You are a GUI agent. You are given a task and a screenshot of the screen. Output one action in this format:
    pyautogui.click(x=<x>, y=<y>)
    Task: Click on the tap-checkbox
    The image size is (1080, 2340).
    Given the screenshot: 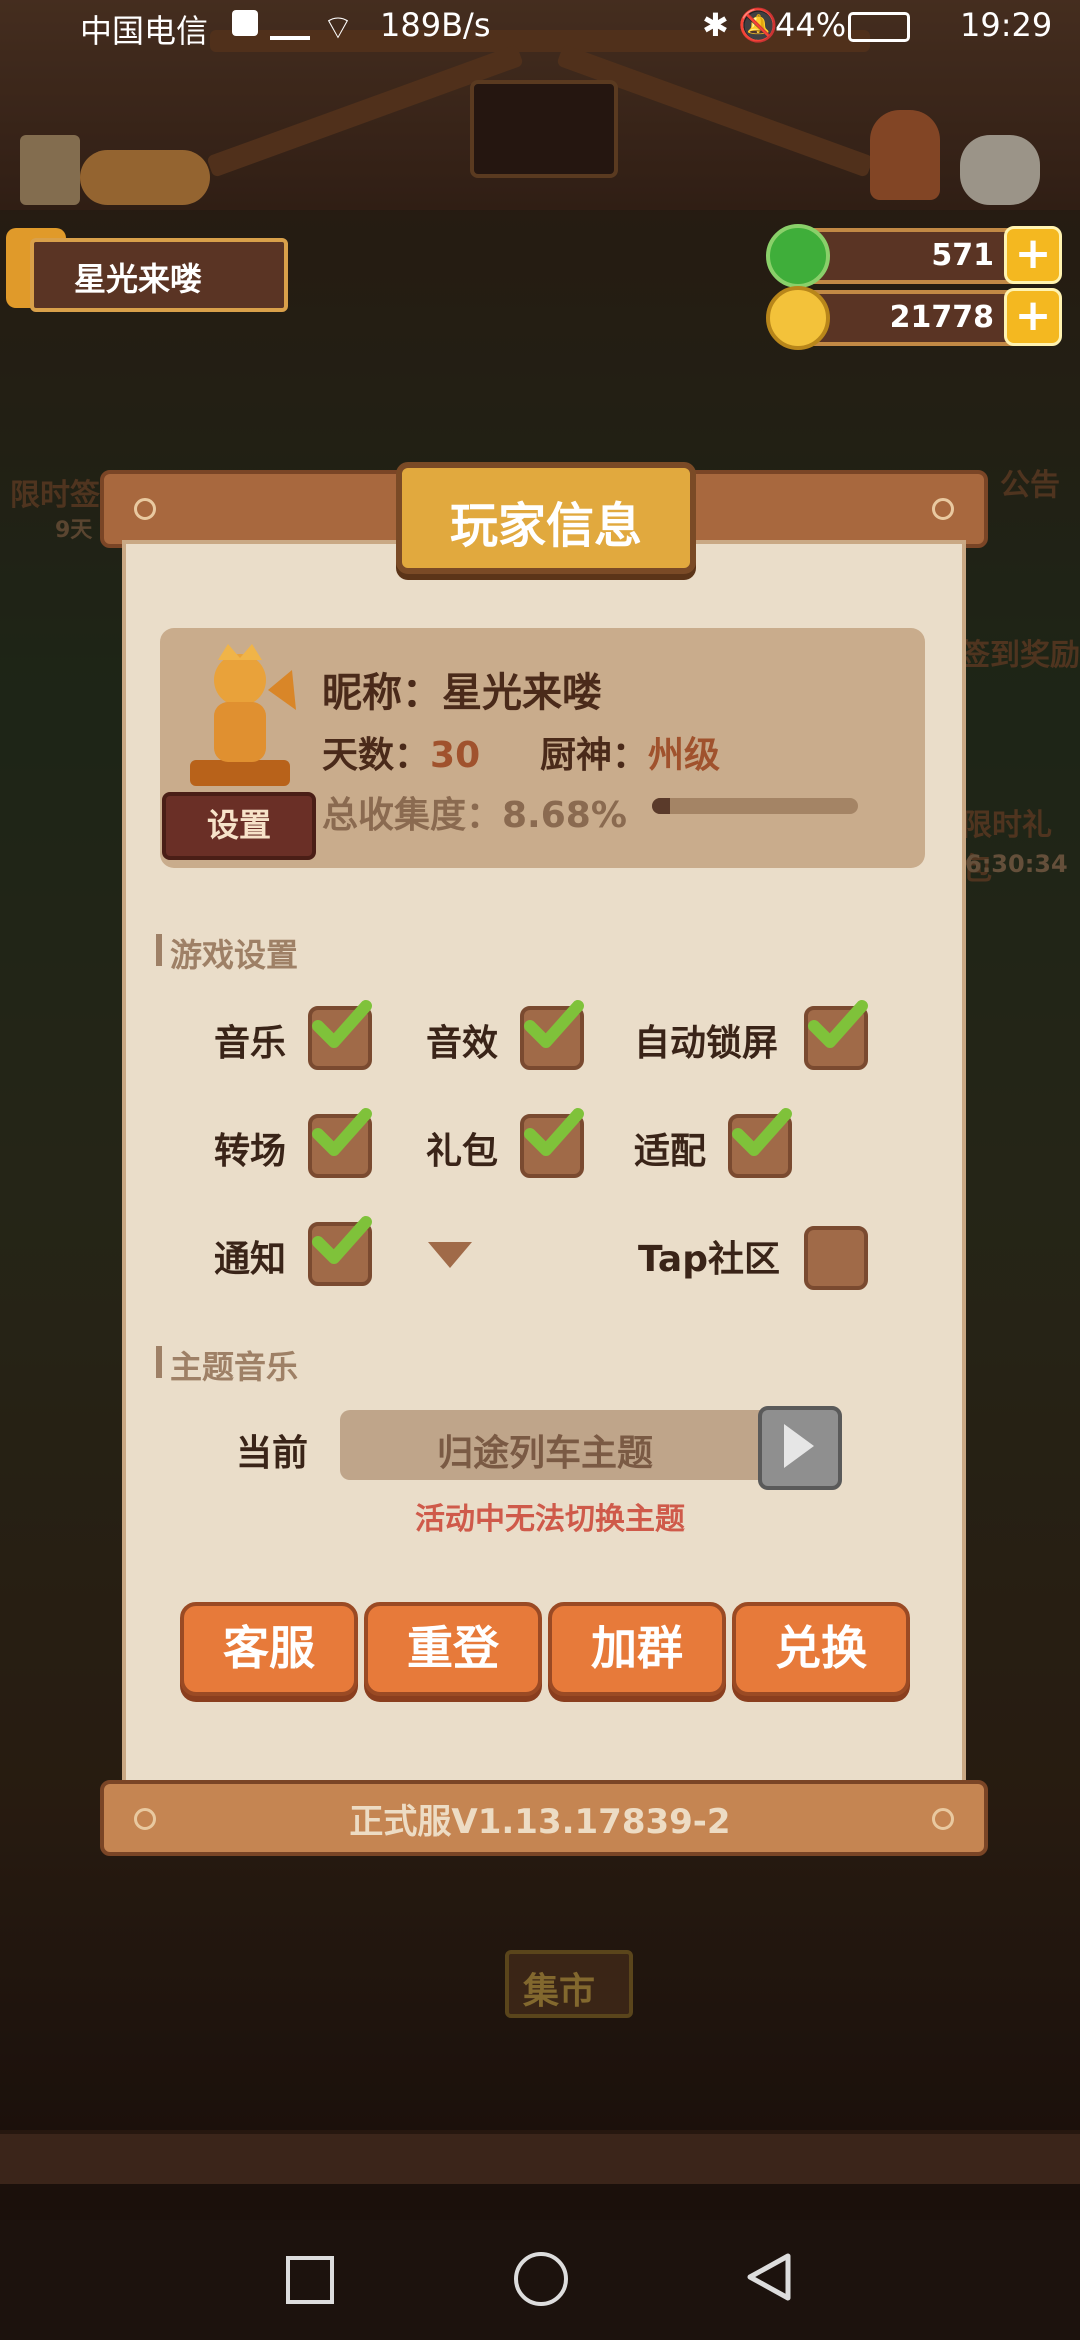 What is the action you would take?
    pyautogui.click(x=836, y=1258)
    